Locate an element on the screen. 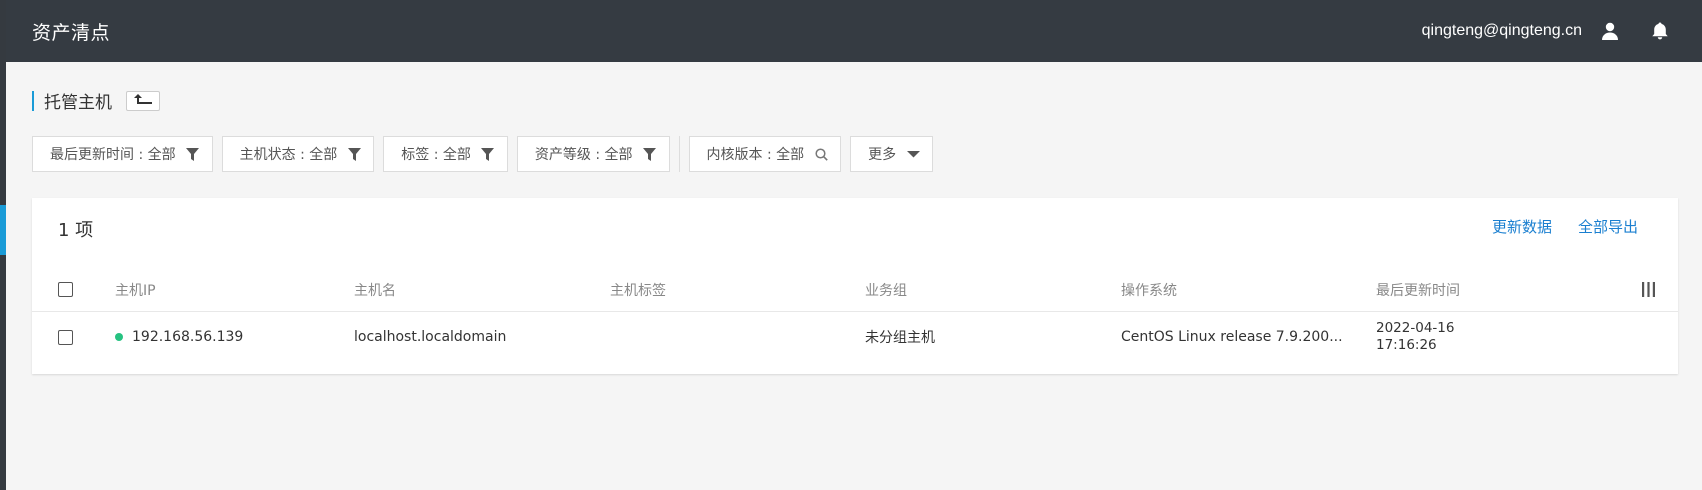  select-all-checkbox is located at coordinates (65, 289).